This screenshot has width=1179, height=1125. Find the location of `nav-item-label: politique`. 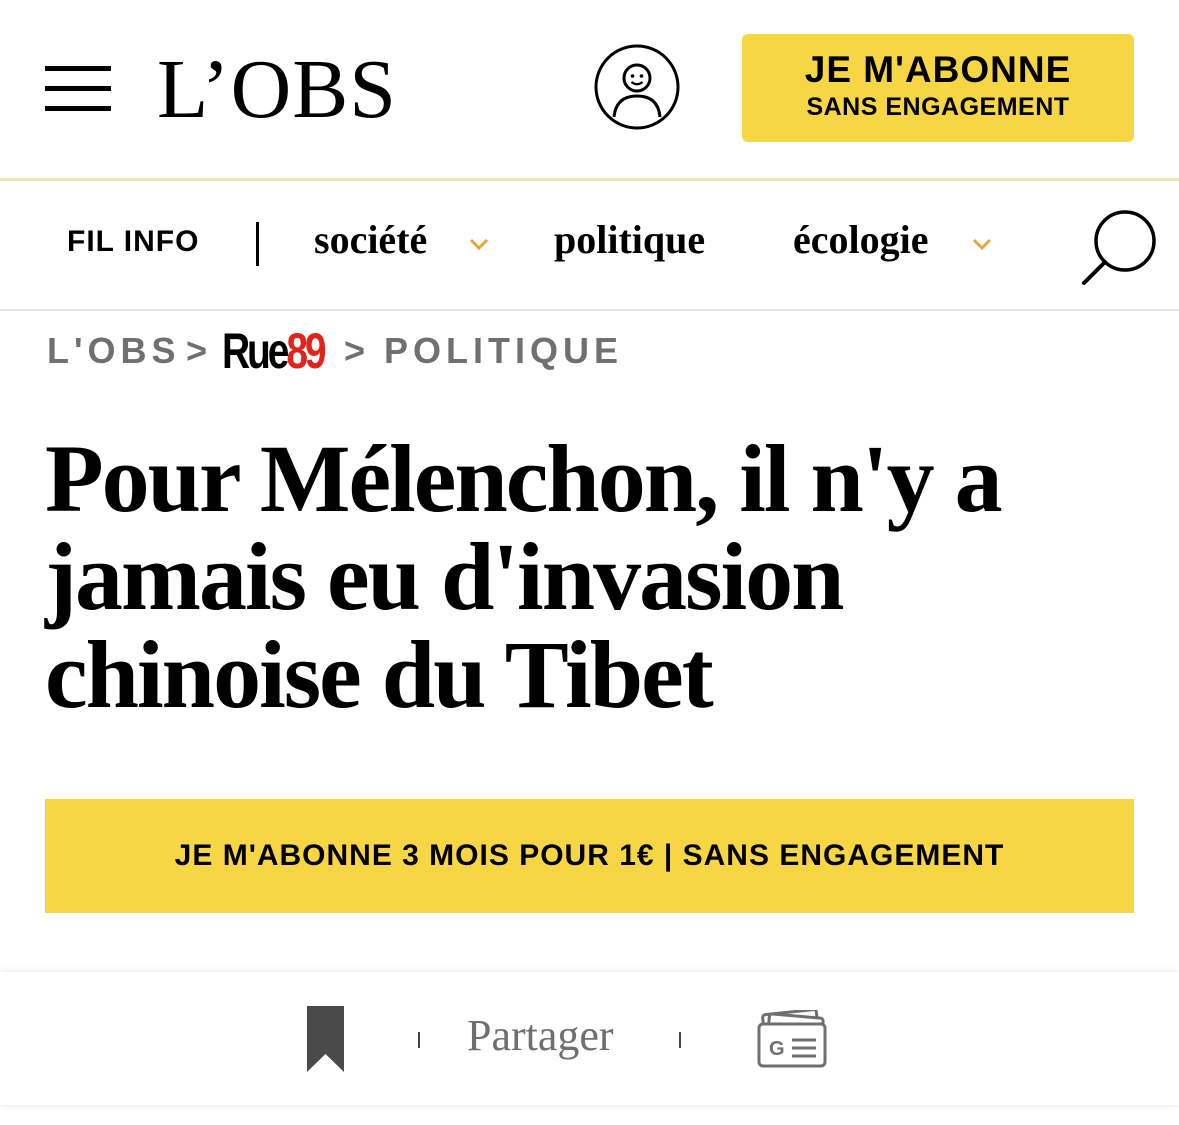

nav-item-label: politique is located at coordinates (630, 239).